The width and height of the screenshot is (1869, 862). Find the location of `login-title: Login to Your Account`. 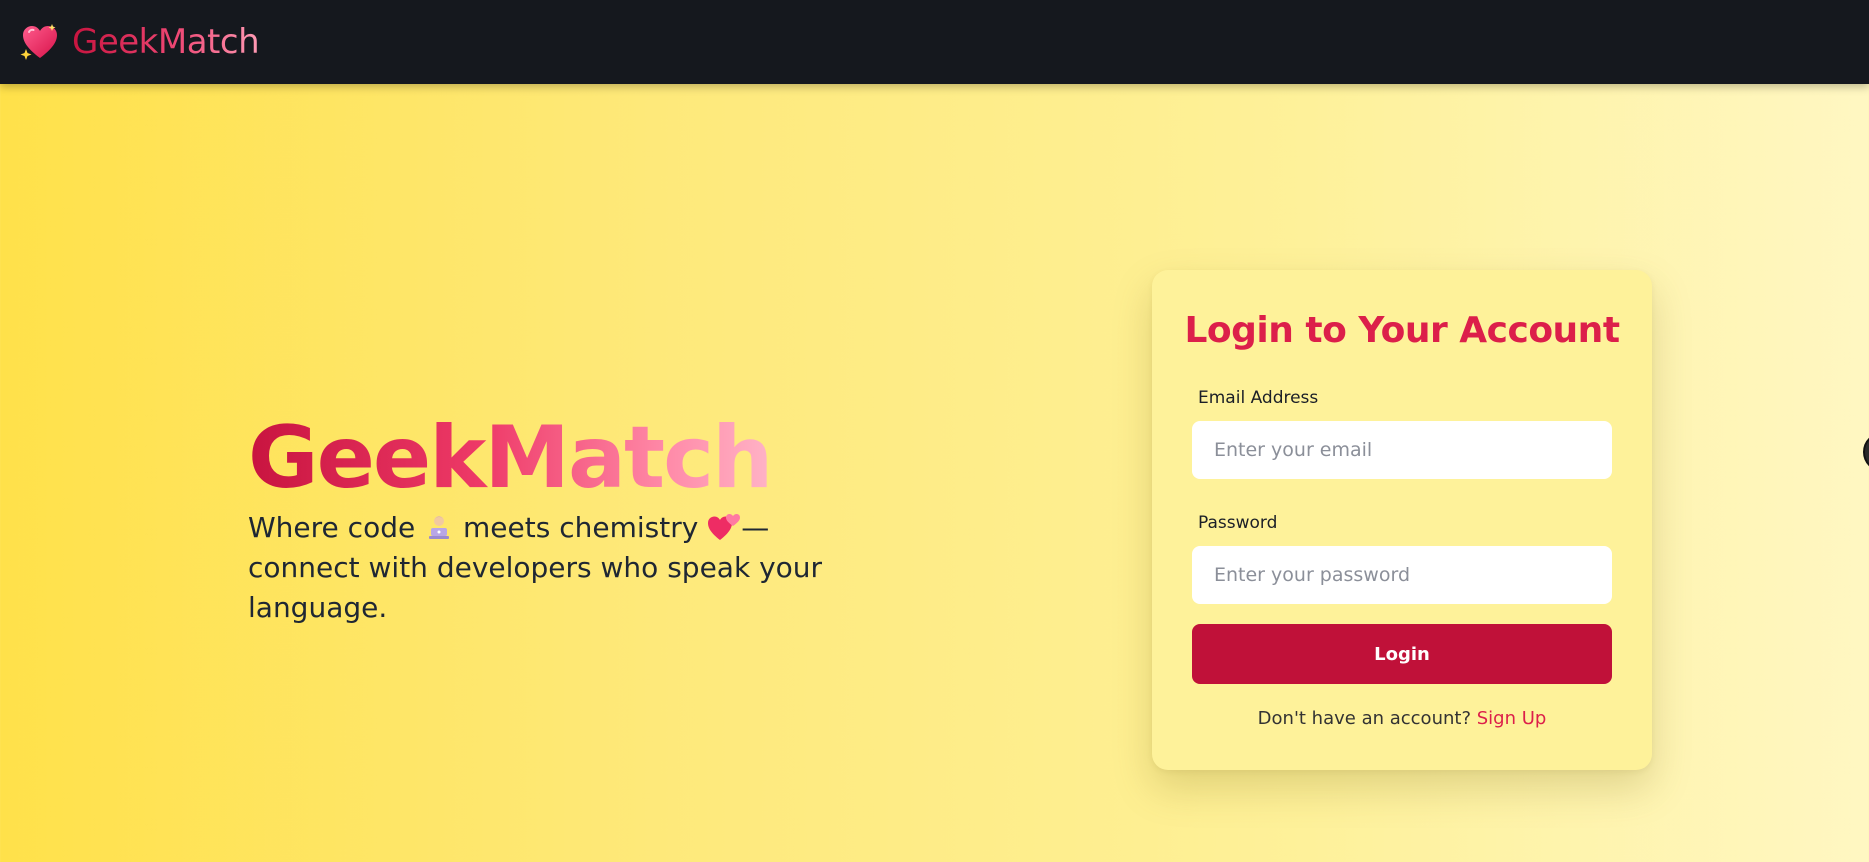

login-title: Login to Your Account is located at coordinates (1402, 330).